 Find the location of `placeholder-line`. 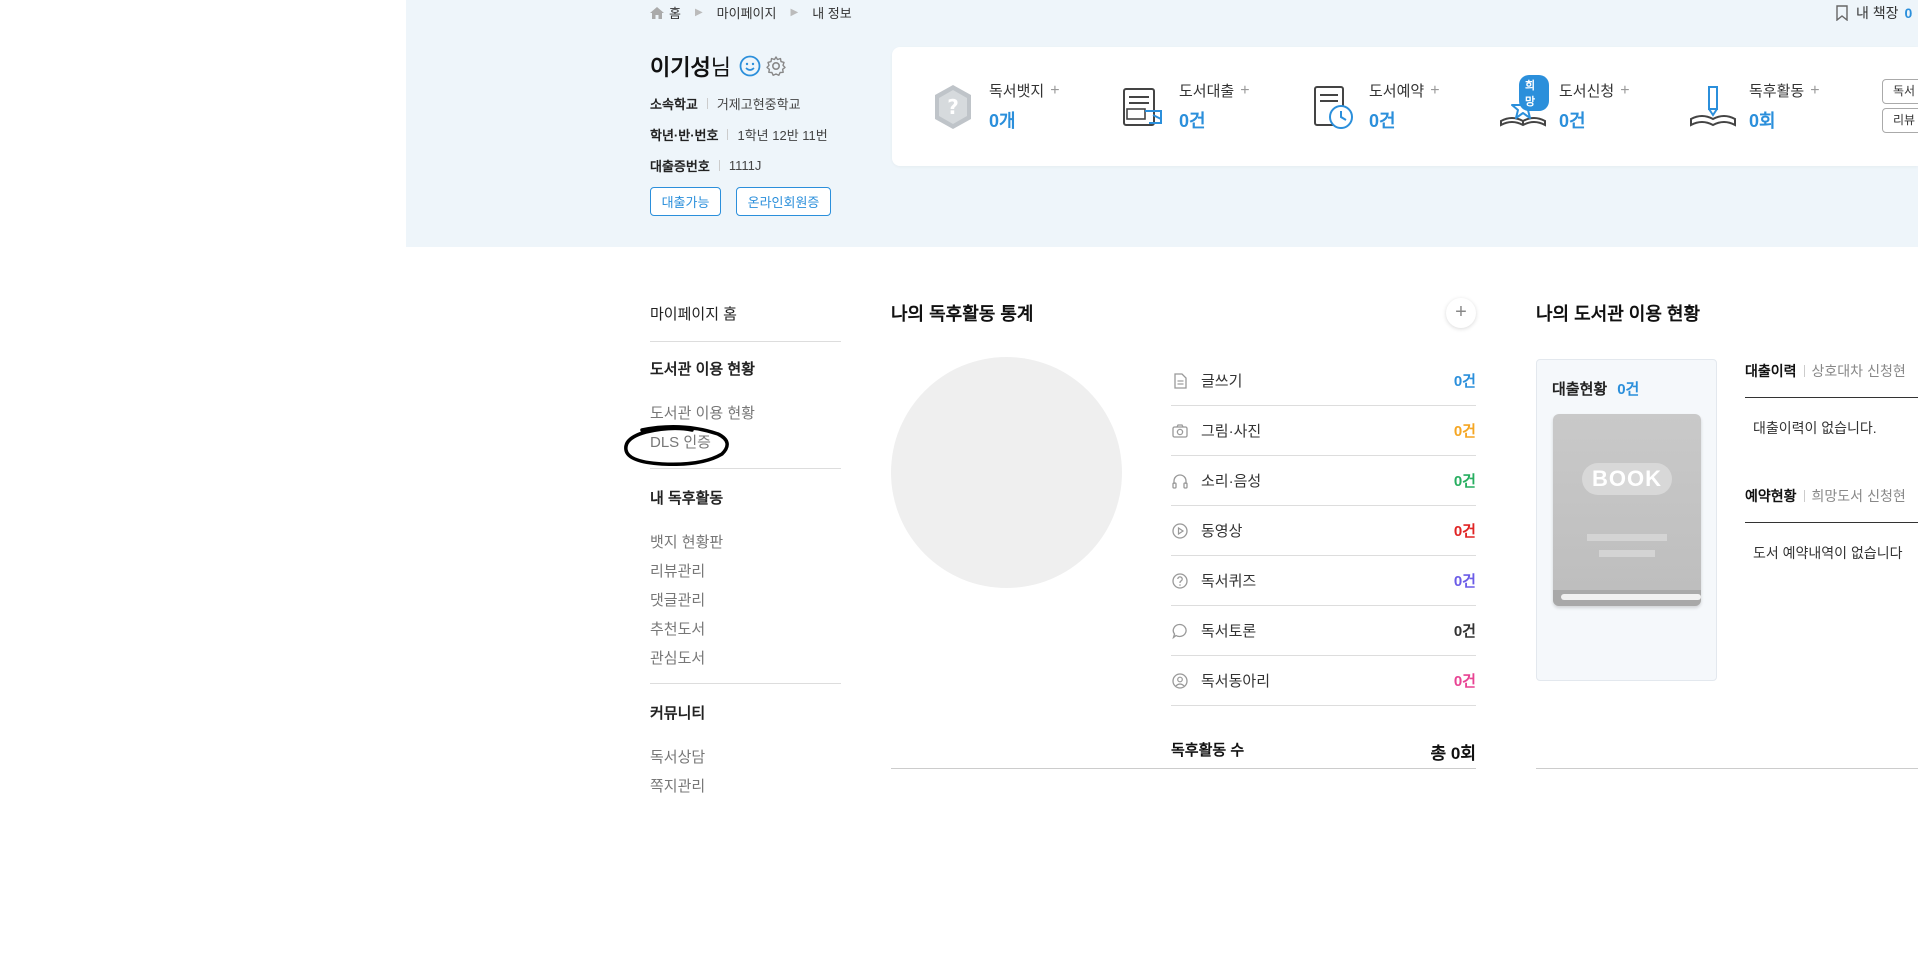

placeholder-line is located at coordinates (1627, 553).